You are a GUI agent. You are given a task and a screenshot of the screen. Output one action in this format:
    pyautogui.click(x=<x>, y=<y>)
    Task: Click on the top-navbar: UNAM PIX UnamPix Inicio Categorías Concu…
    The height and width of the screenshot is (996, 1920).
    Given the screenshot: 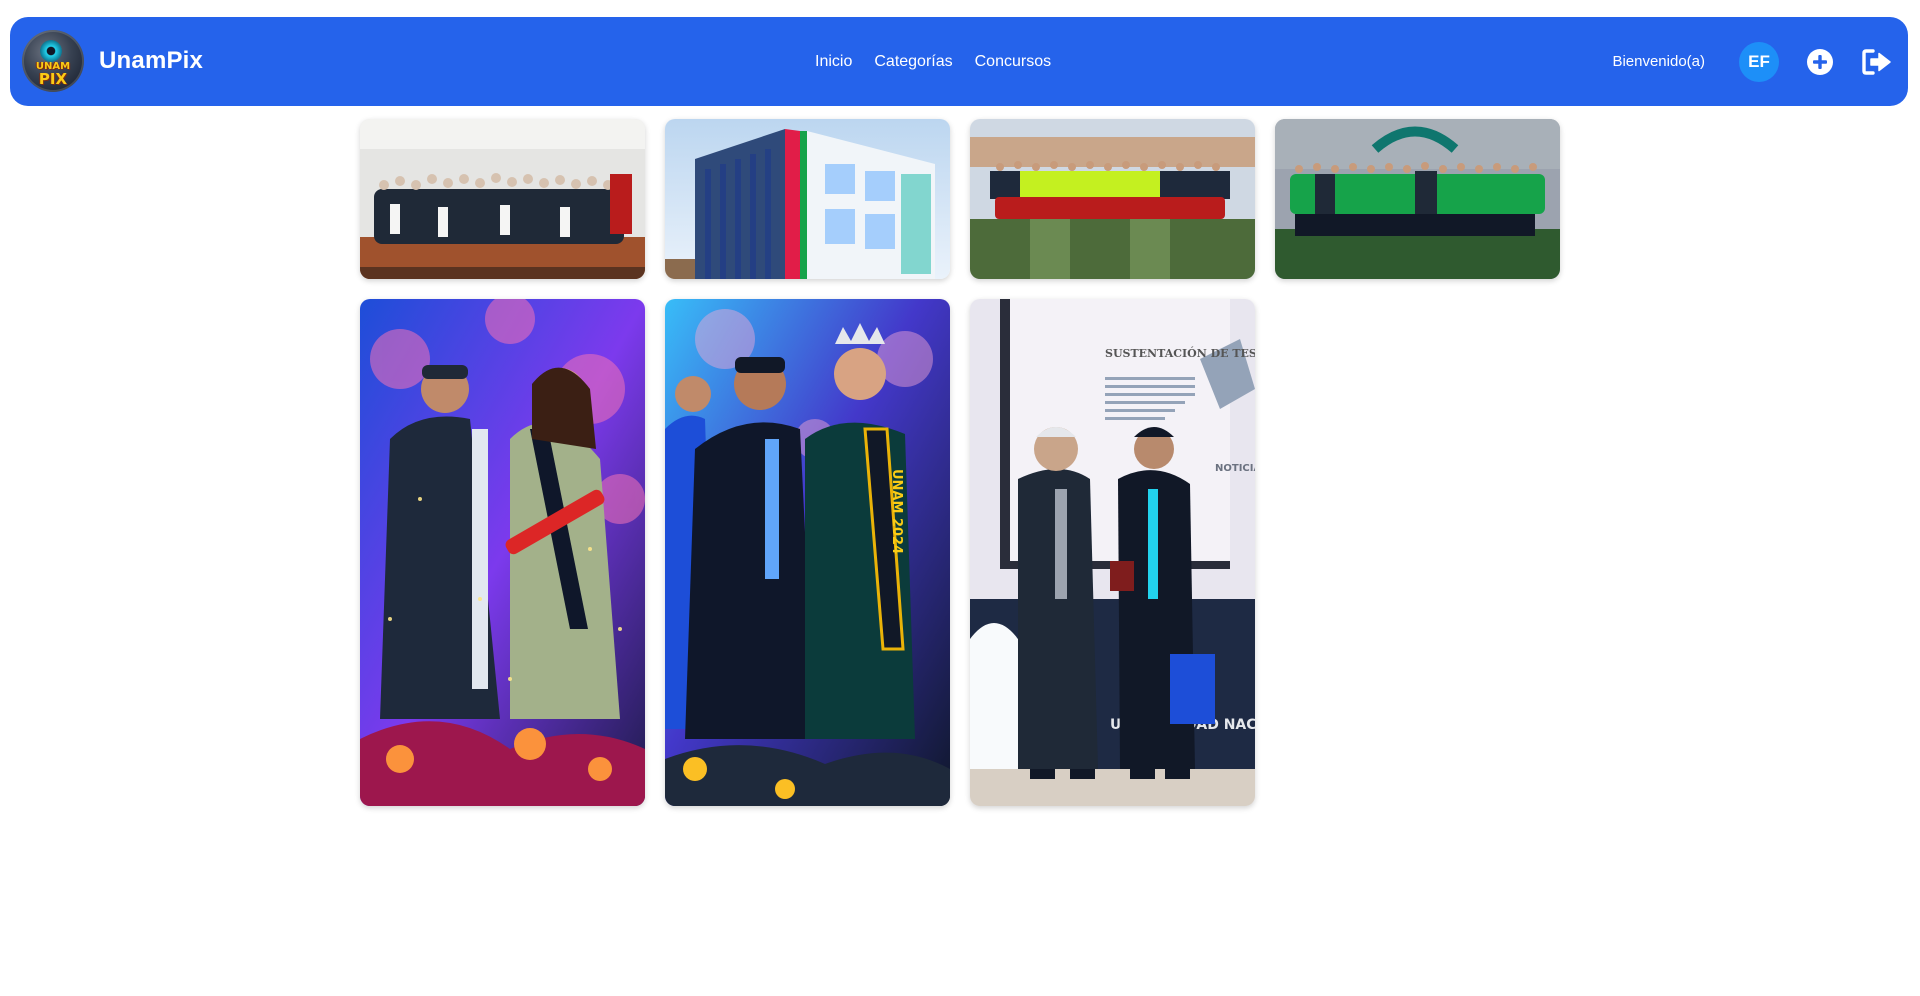 What is the action you would take?
    pyautogui.click(x=959, y=61)
    